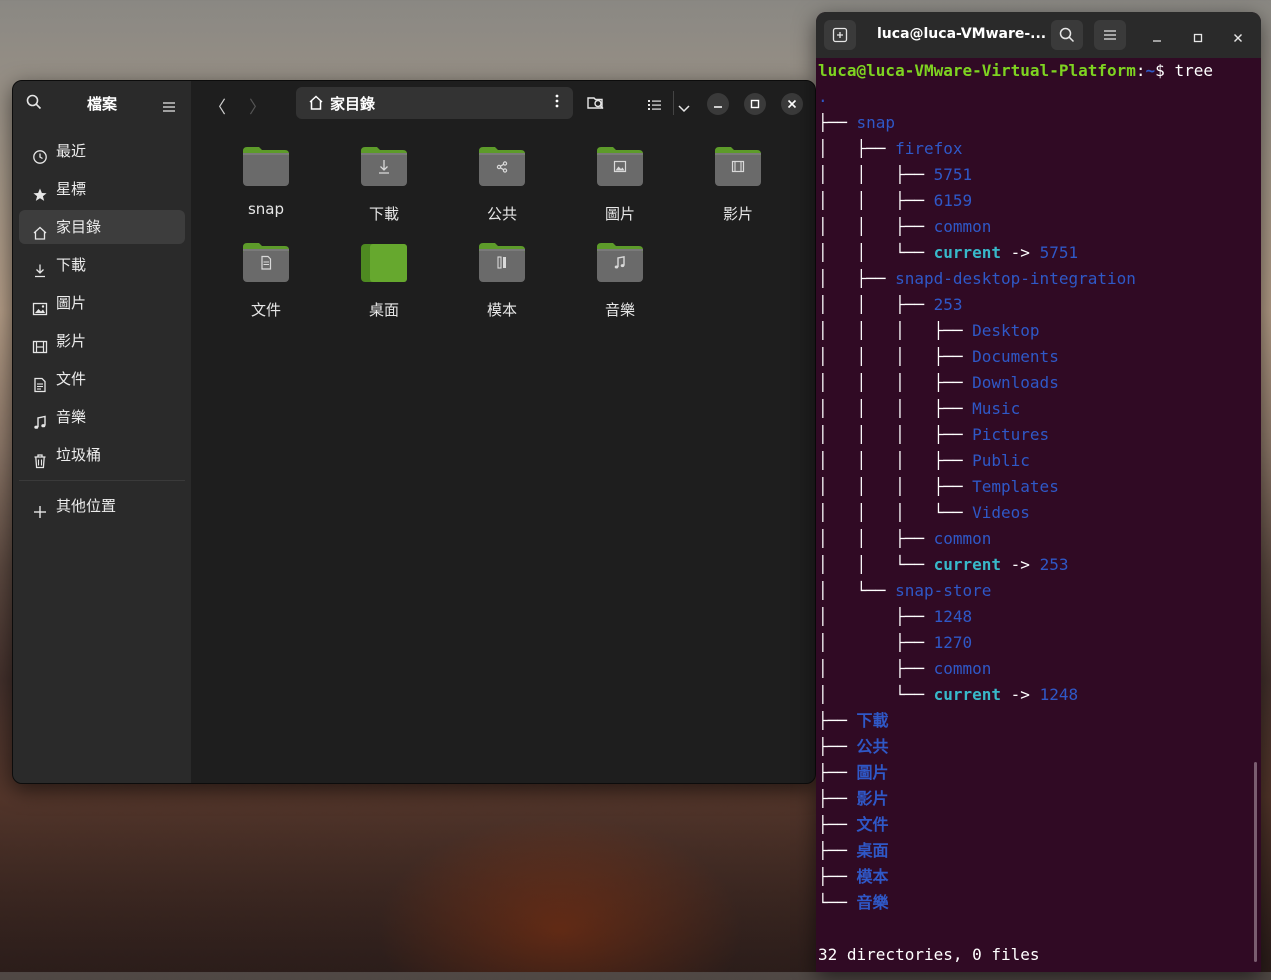 The height and width of the screenshot is (980, 1271). I want to click on folder-item: 模本, so click(502, 282).